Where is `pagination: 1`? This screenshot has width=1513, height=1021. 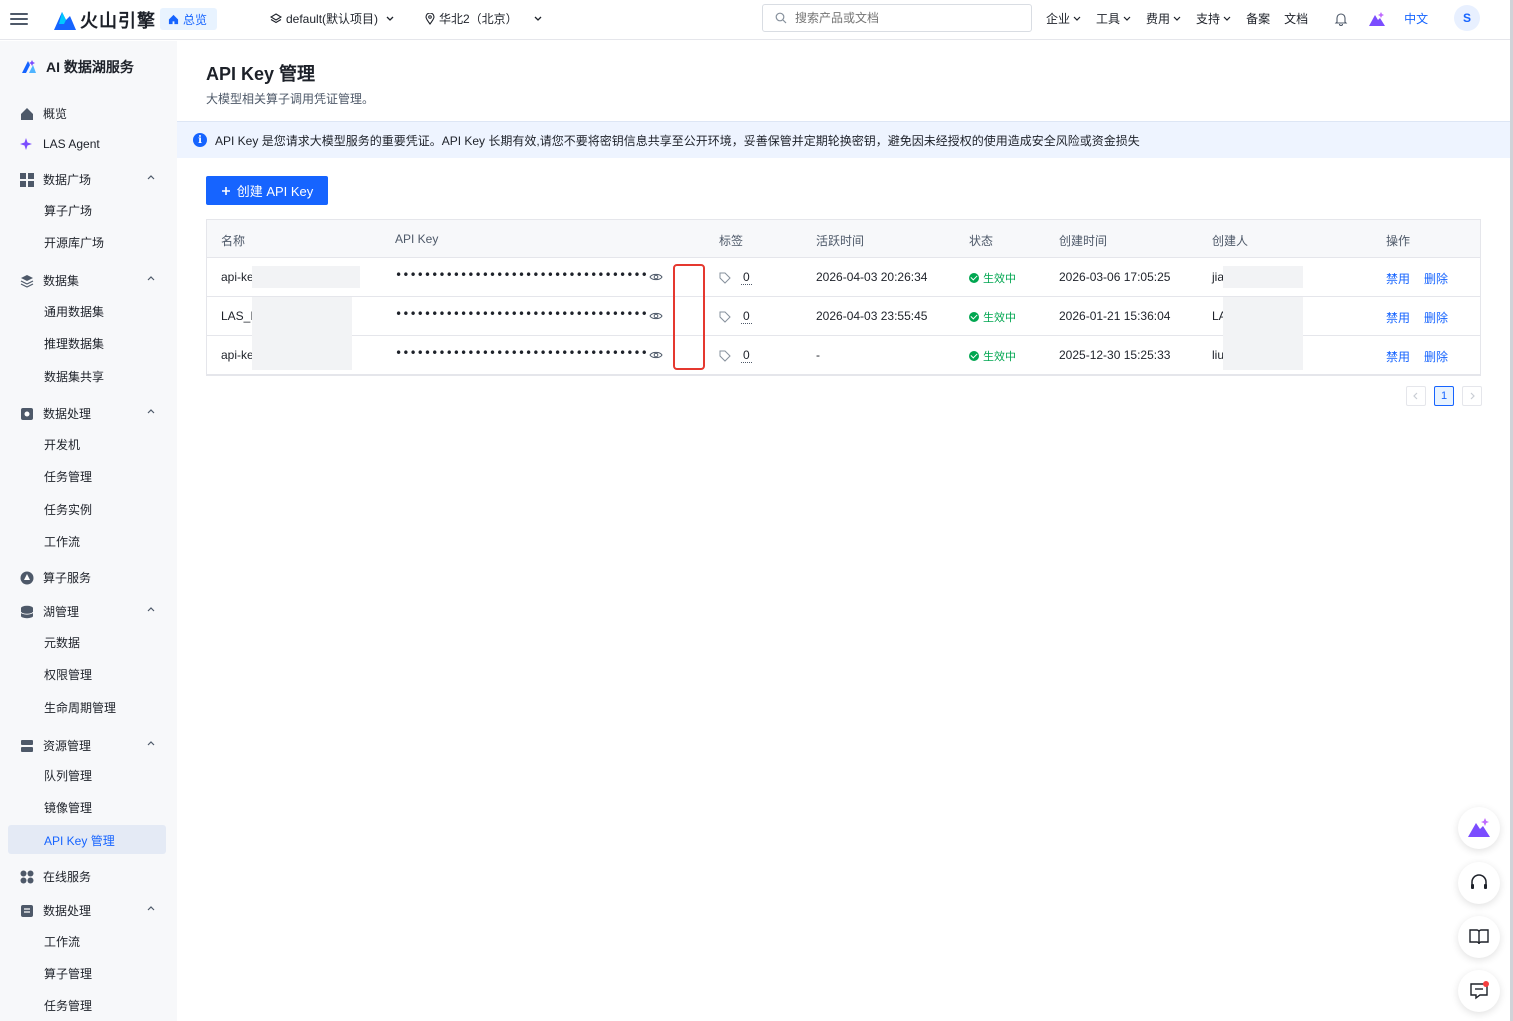
pagination: 1 is located at coordinates (1444, 396).